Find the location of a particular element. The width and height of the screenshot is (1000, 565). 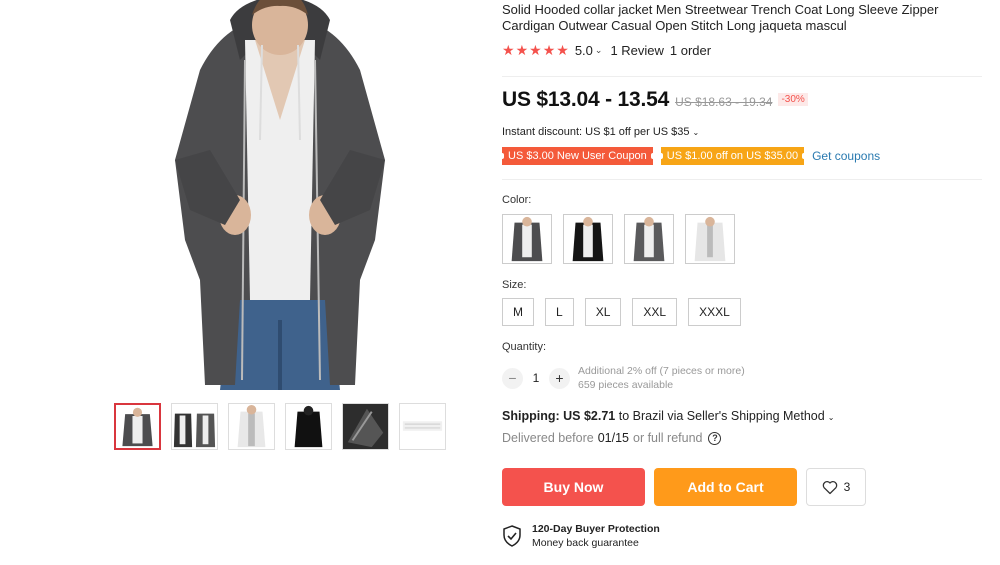

shield-check-icon is located at coordinates (512, 536).